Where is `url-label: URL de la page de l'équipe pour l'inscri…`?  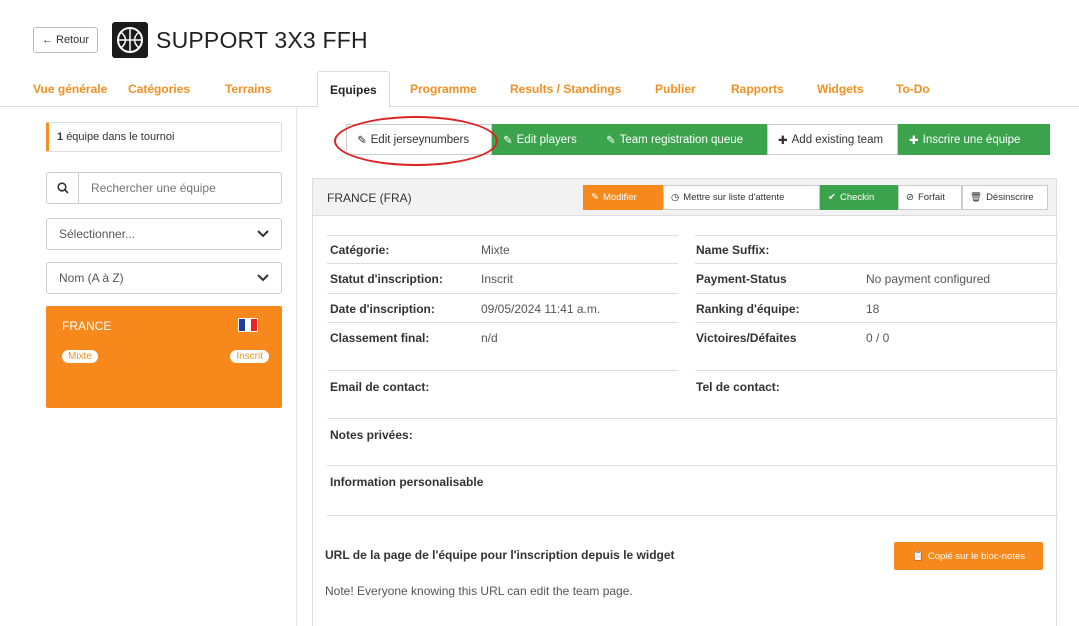
url-label: URL de la page de l'équipe pour l'inscri… is located at coordinates (500, 555).